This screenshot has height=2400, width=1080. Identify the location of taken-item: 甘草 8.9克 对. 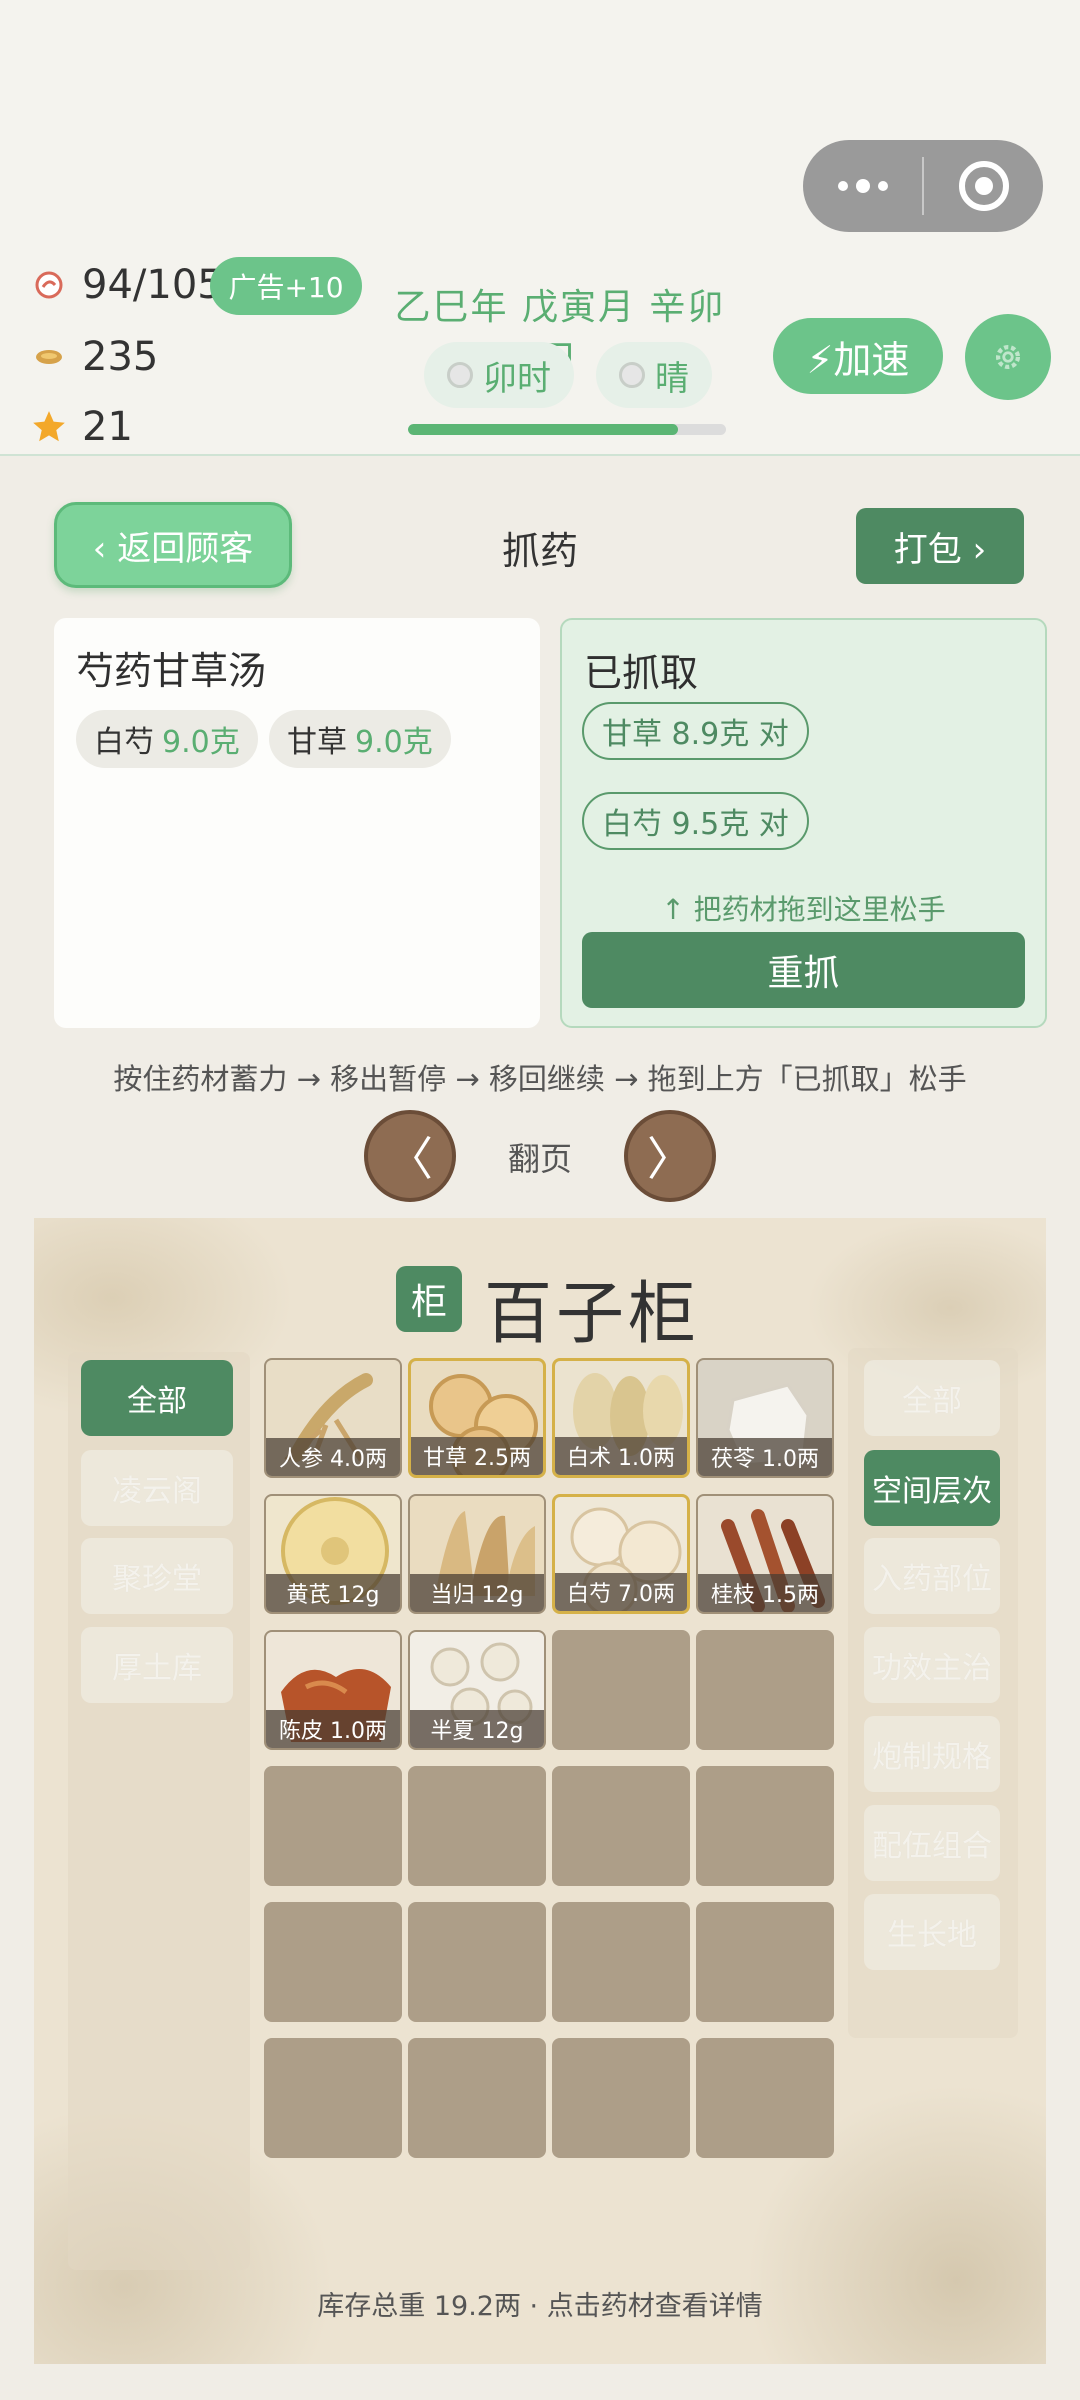
(695, 731).